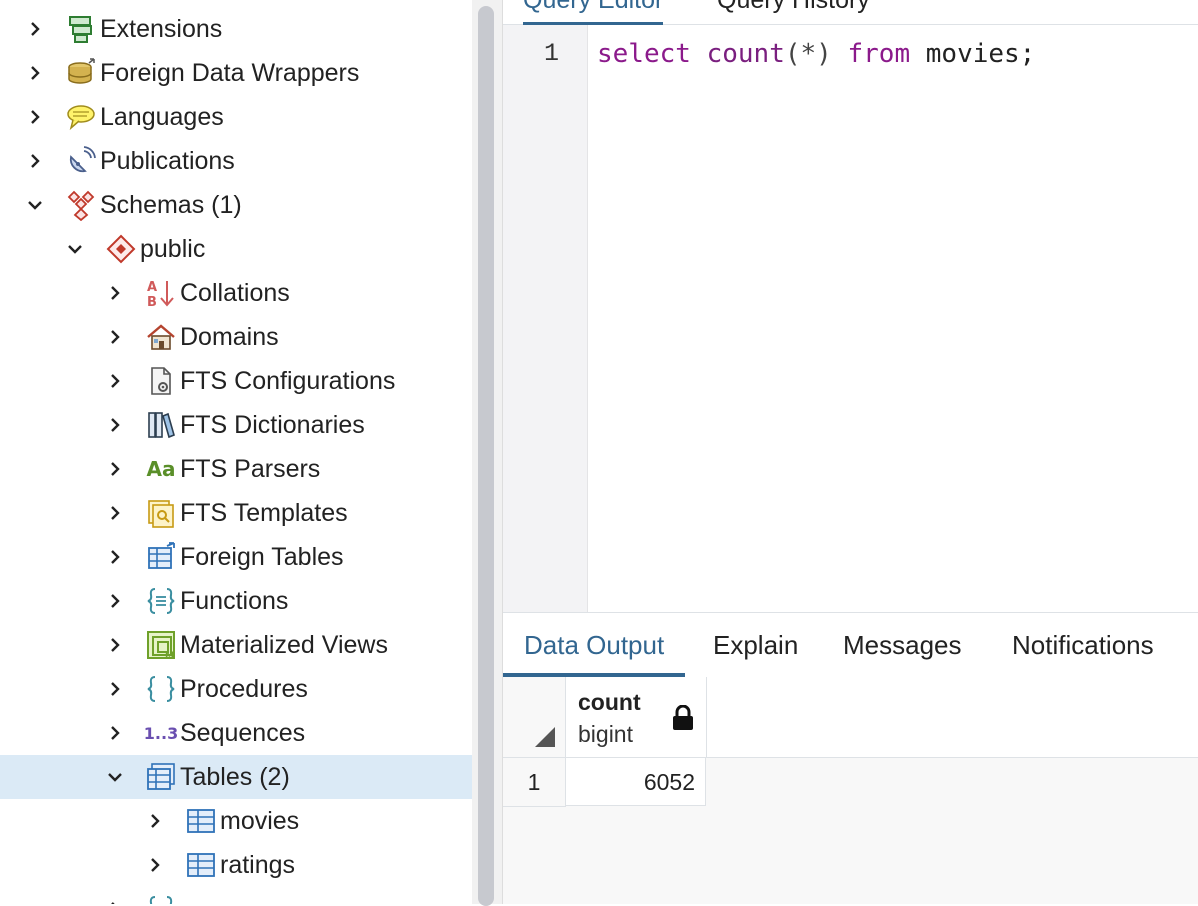 This screenshot has width=1198, height=906. Describe the element at coordinates (288, 380) in the screenshot. I see `tree-item-label: FTS Configurations` at that location.